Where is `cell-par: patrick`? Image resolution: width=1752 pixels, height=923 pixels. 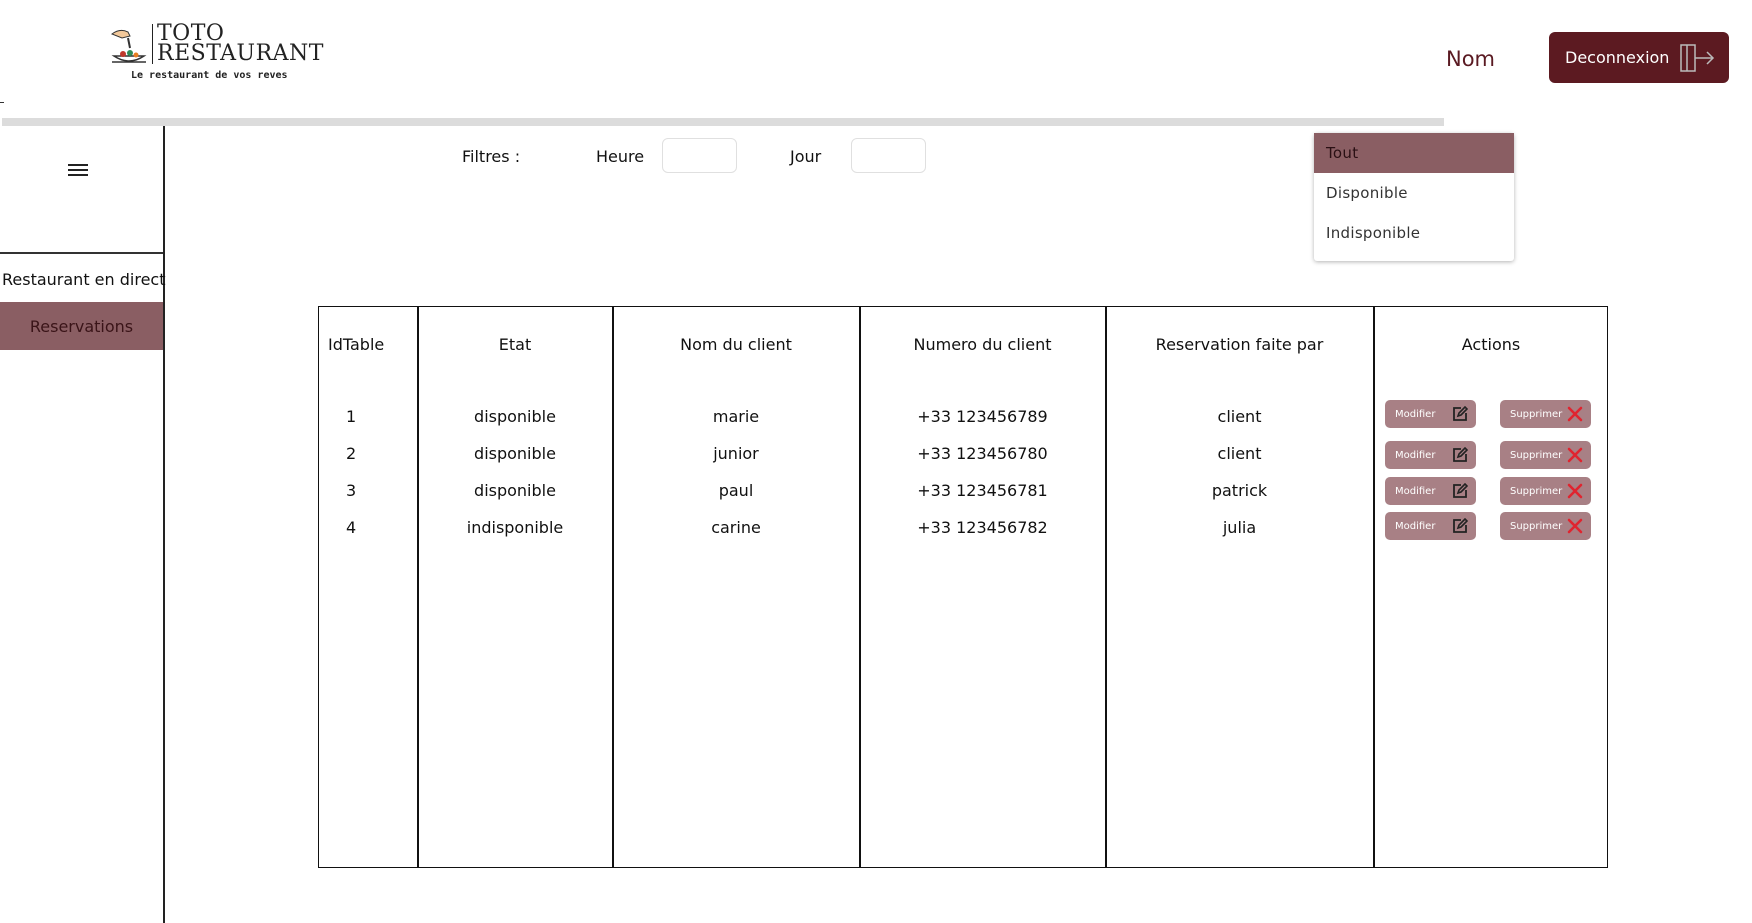
cell-par: patrick is located at coordinates (1239, 490).